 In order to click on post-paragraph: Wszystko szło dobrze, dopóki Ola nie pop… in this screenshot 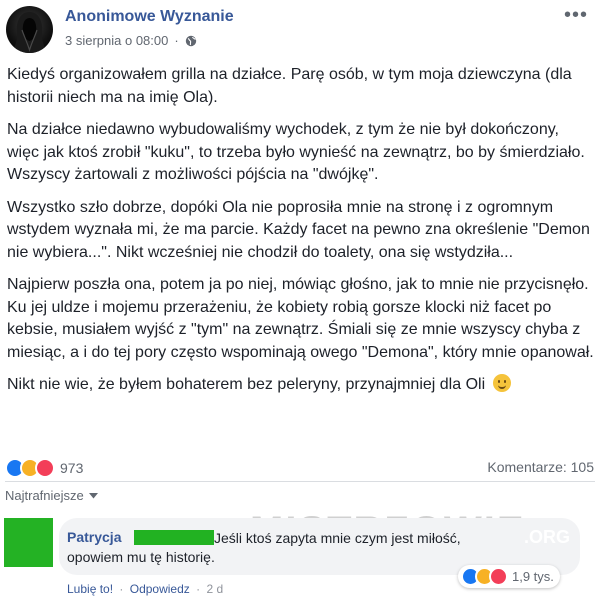, I will do `click(298, 229)`.